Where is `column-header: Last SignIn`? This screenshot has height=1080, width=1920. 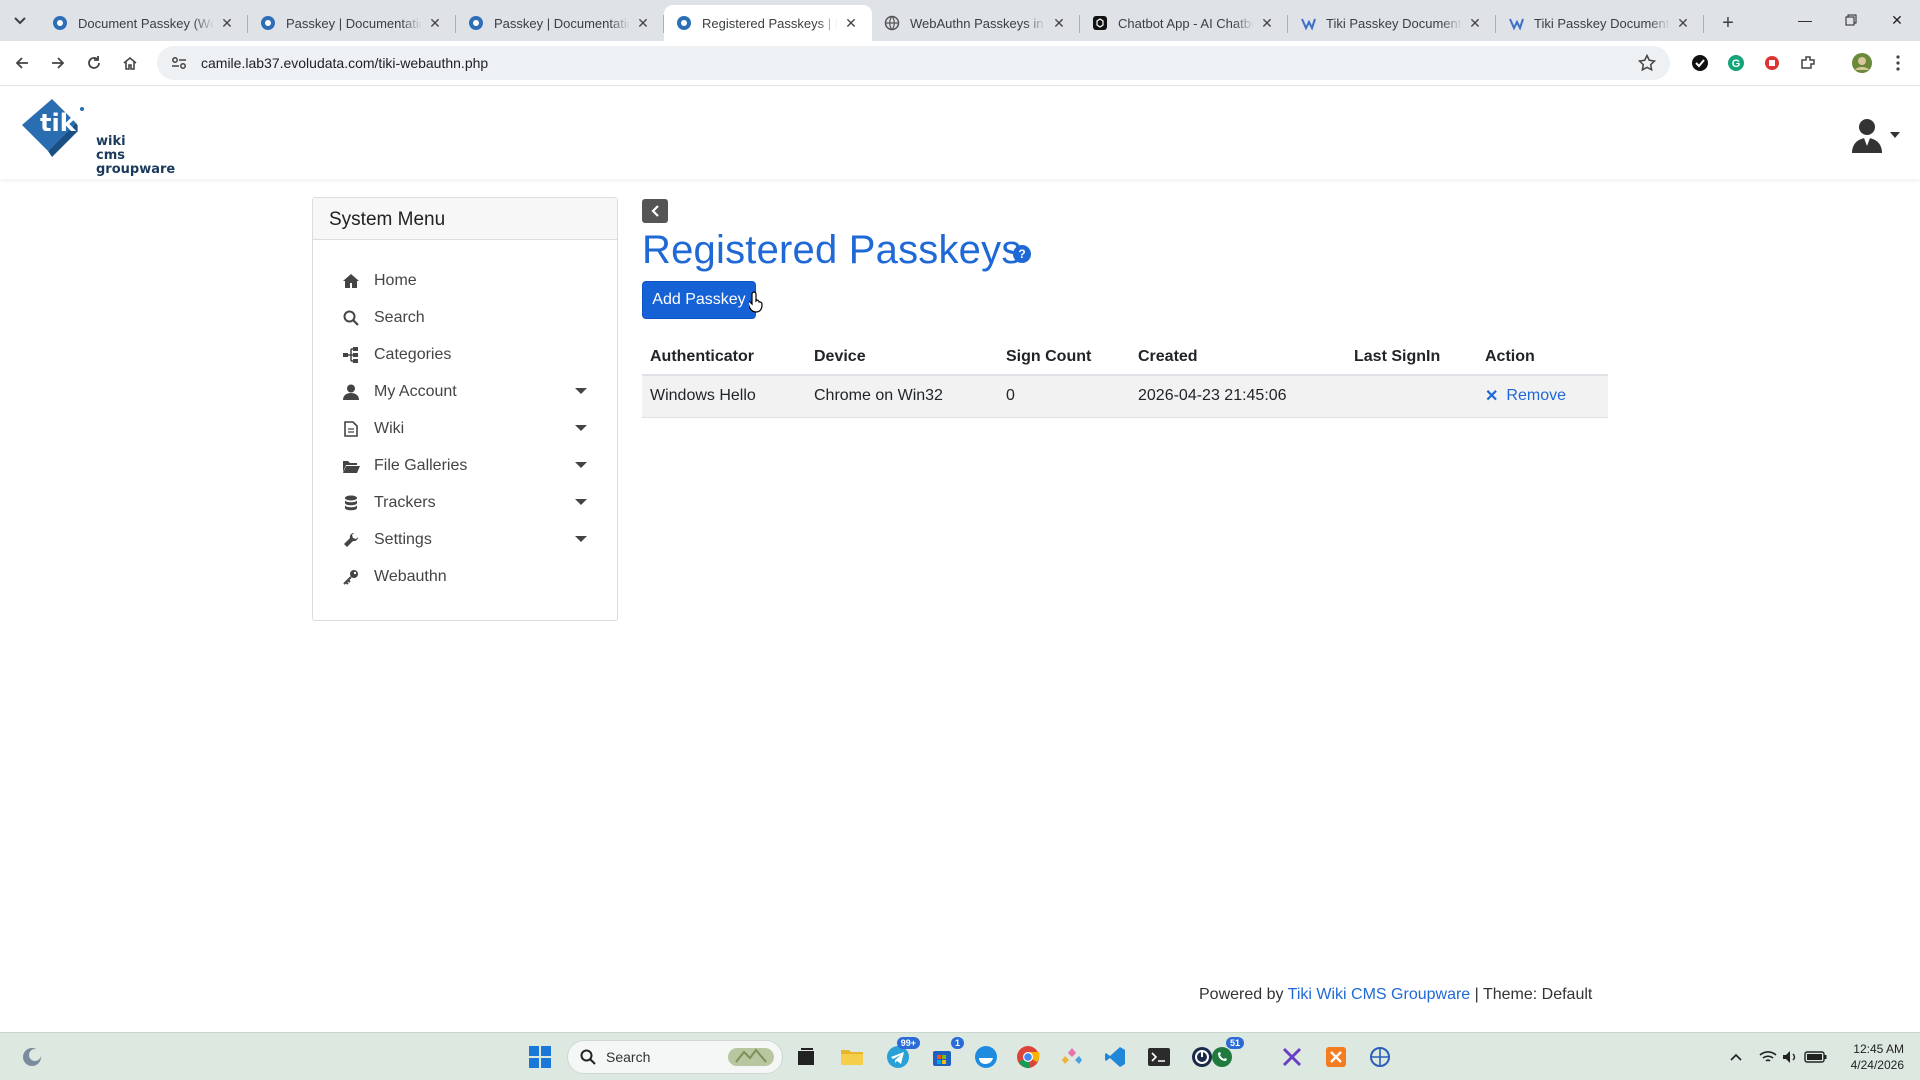
column-header: Last SignIn is located at coordinates (1411, 357).